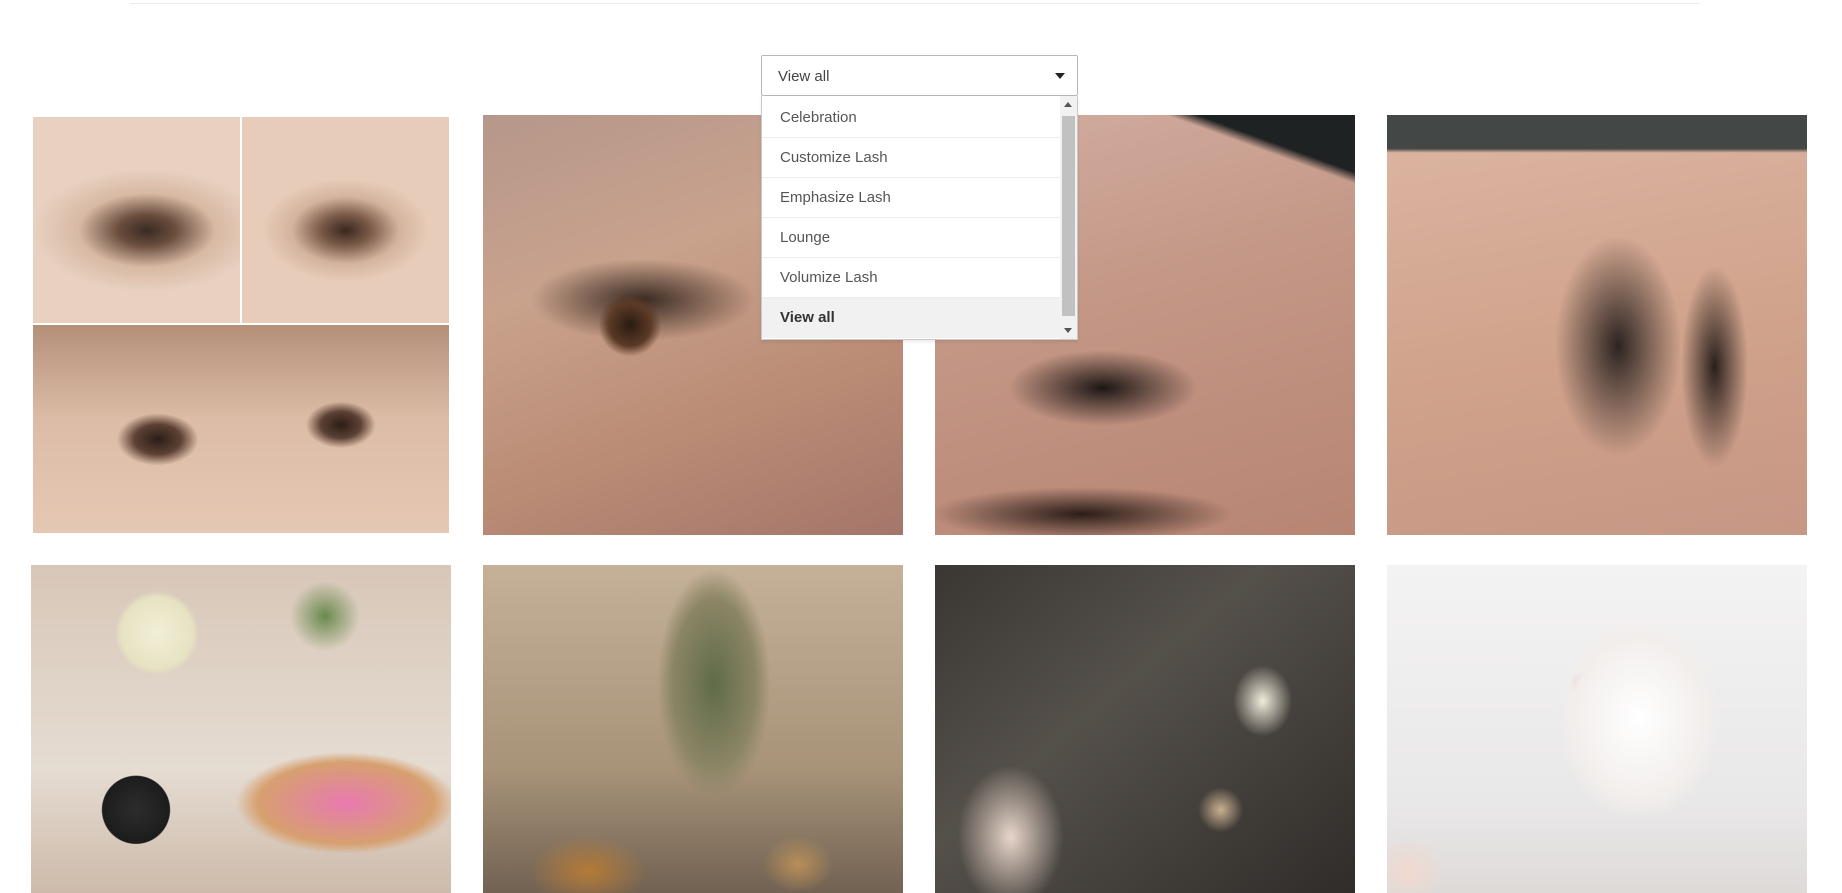 The image size is (1842, 893). Describe the element at coordinates (911, 278) in the screenshot. I see `option-volumize-lash: Volumize Lash` at that location.